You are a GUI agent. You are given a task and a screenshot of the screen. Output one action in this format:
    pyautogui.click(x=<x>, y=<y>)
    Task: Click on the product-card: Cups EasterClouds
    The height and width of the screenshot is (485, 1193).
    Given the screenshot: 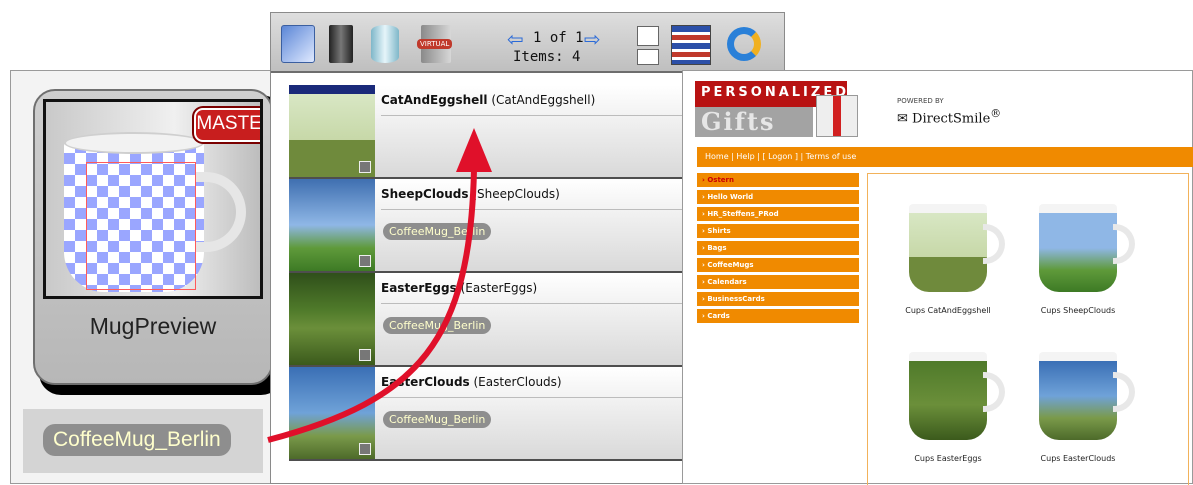 What is the action you would take?
    pyautogui.click(x=1078, y=407)
    